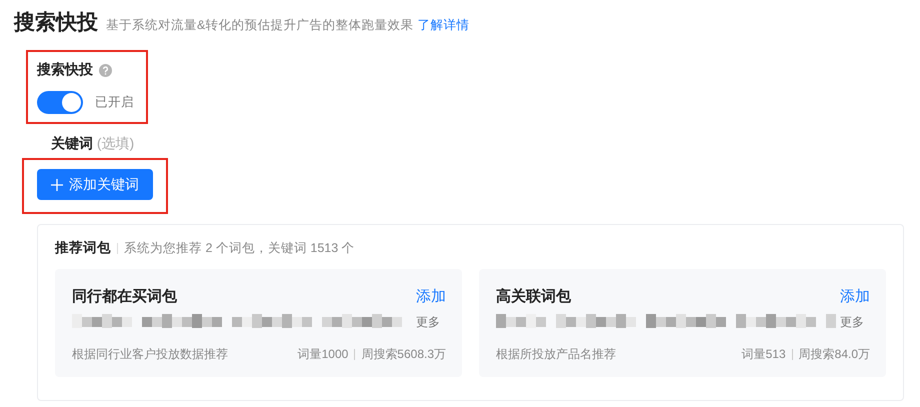 This screenshot has height=407, width=920. Describe the element at coordinates (323, 354) in the screenshot. I see `word-count: 词量1000` at that location.